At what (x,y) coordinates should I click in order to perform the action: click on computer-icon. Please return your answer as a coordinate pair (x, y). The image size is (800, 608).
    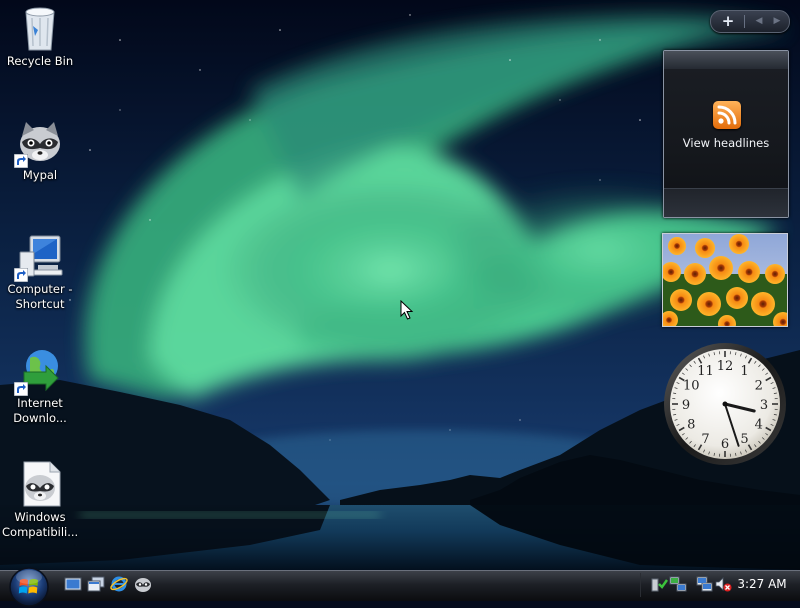
    Looking at the image, I should click on (40, 256).